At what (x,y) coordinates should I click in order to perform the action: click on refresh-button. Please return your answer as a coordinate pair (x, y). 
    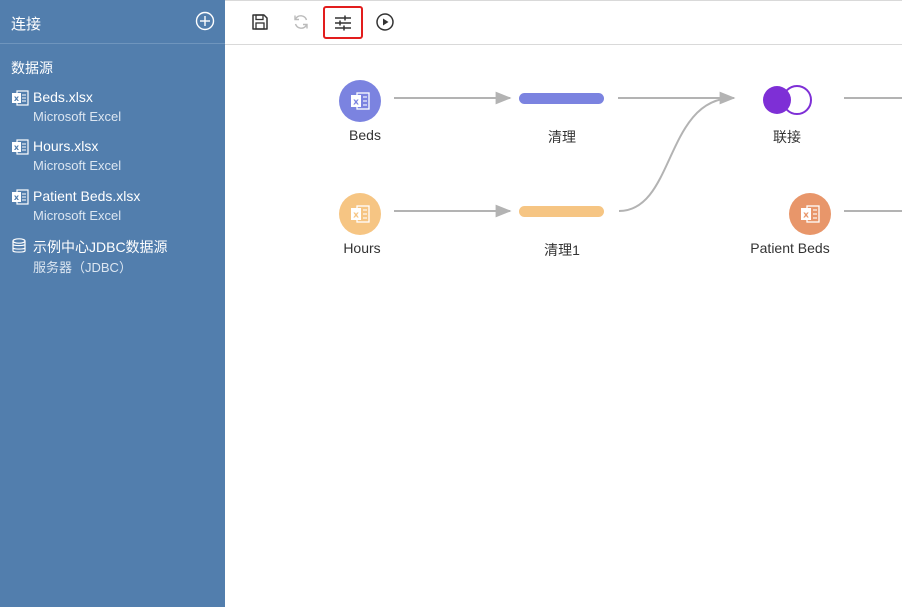
    Looking at the image, I should click on (301, 22).